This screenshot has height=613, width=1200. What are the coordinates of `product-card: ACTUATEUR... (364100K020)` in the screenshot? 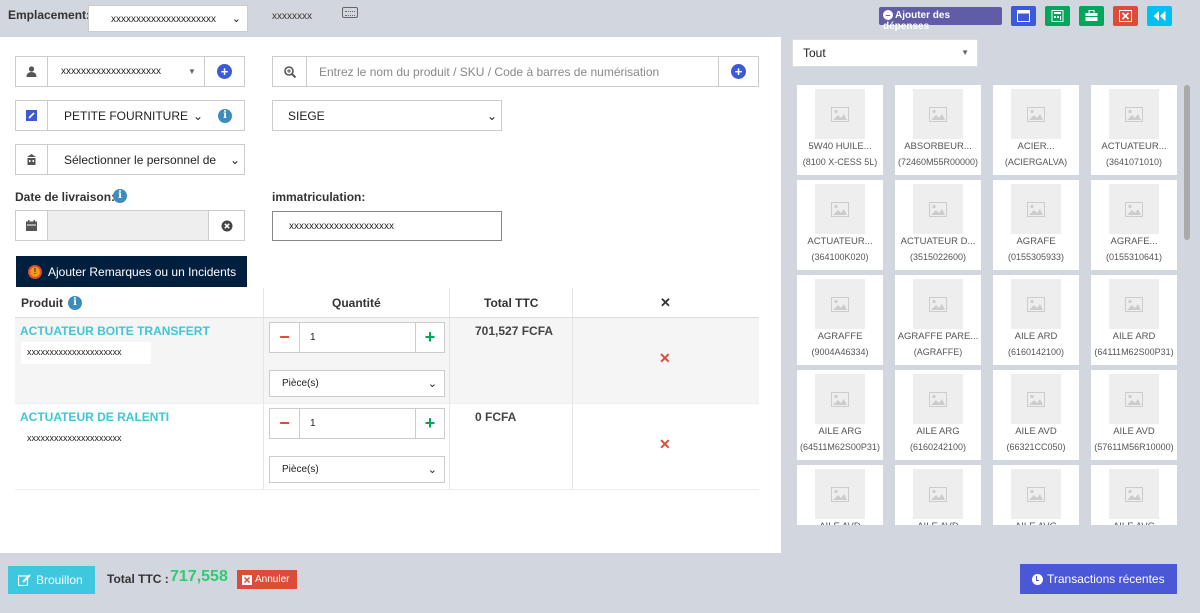 It's located at (840, 225).